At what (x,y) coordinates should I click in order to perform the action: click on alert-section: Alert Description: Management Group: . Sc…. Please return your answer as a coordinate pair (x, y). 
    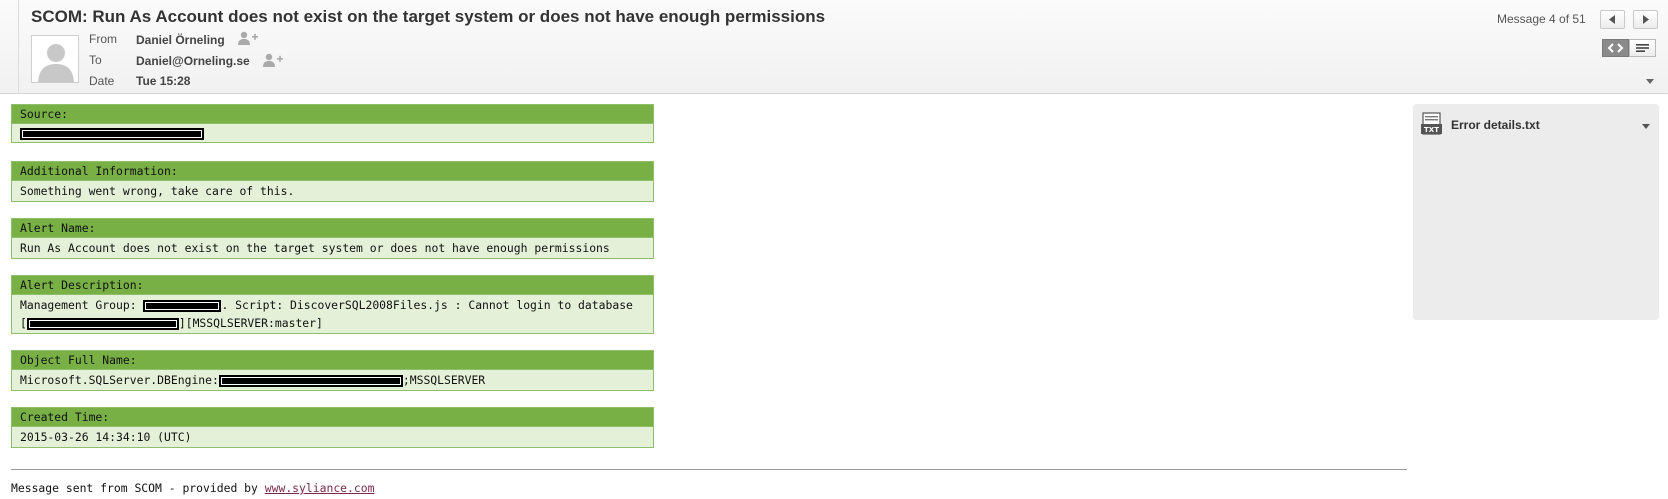
    Looking at the image, I should click on (332, 304).